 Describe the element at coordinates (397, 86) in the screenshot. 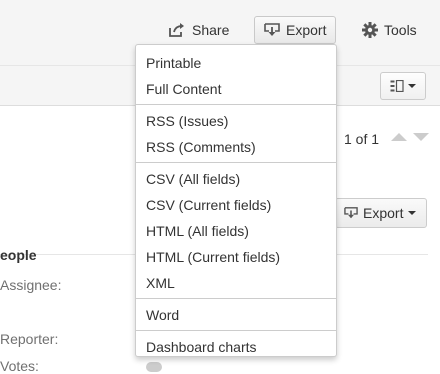

I see `detail-view-icon` at that location.